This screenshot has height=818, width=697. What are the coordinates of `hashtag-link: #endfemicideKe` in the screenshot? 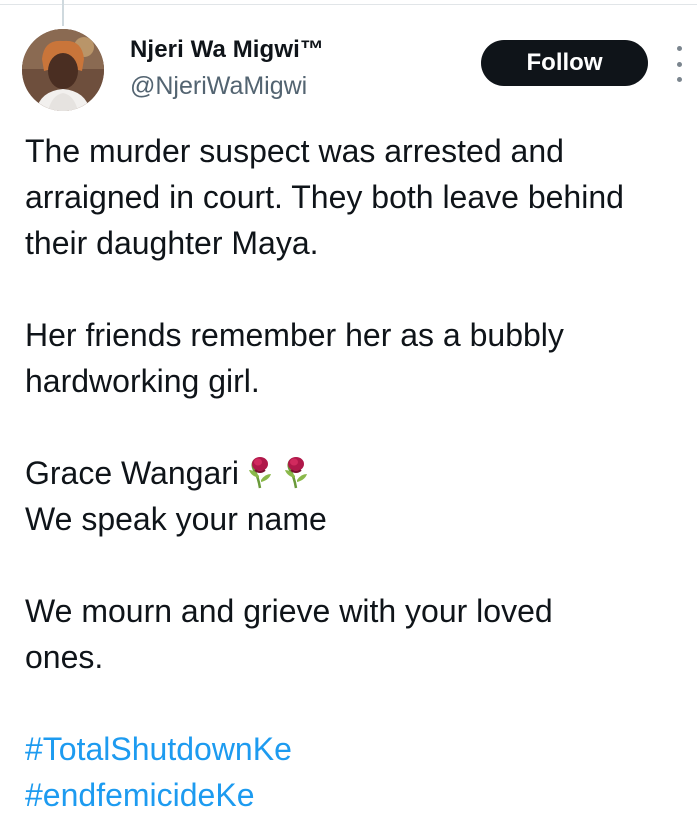 It's located at (361, 795).